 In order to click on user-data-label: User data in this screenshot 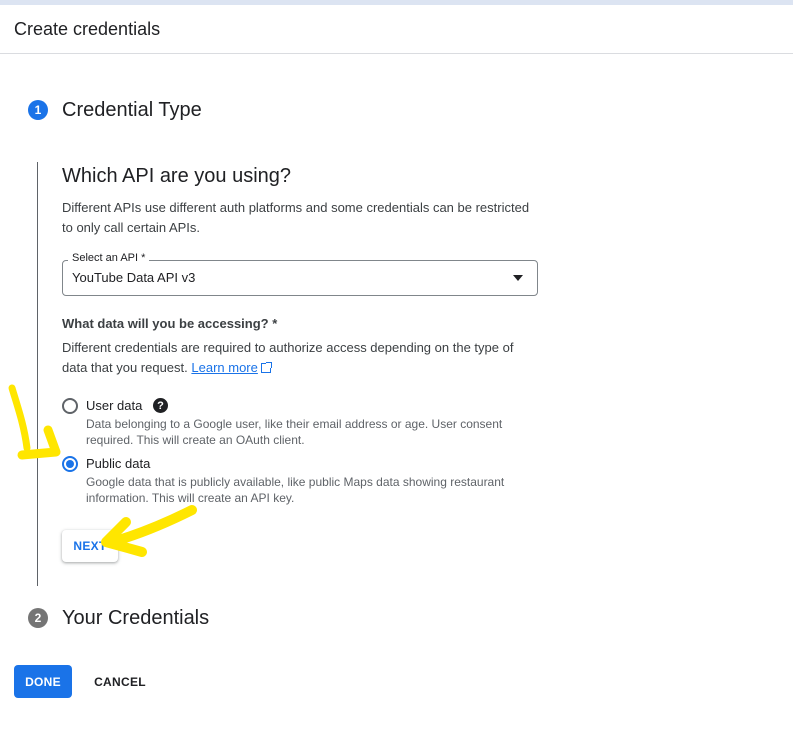, I will do `click(114, 405)`.